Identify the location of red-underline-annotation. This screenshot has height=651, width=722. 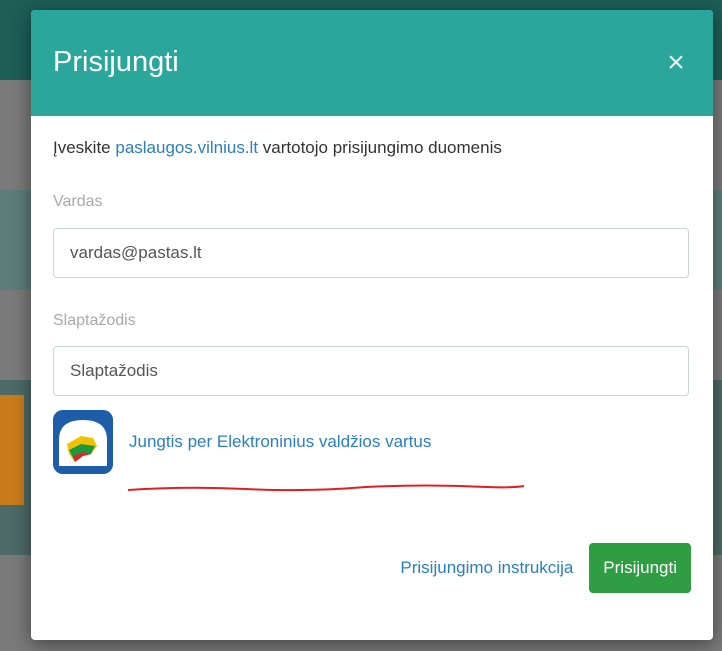
(326, 488).